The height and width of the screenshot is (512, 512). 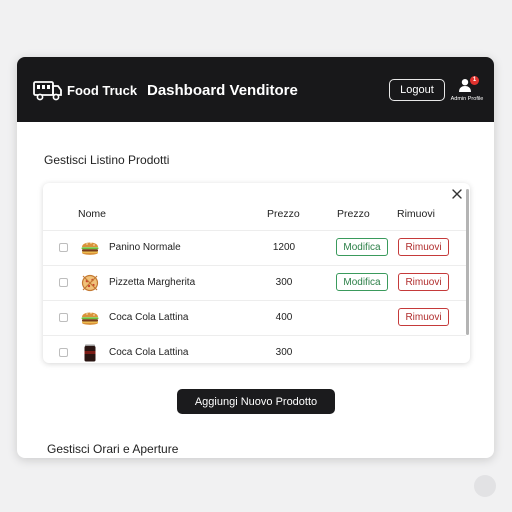 What do you see at coordinates (90, 283) in the screenshot?
I see `pizza-icon` at bounding box center [90, 283].